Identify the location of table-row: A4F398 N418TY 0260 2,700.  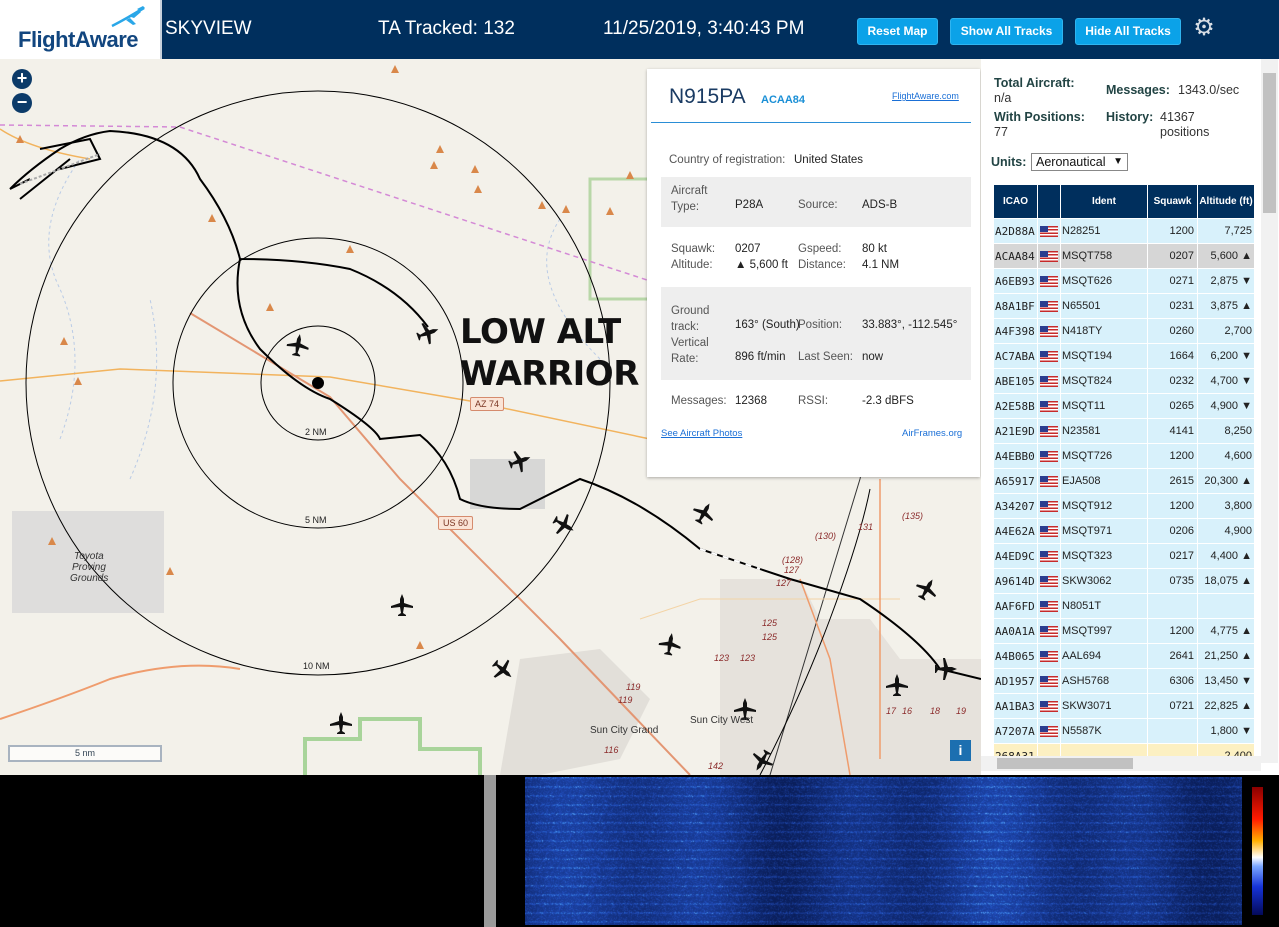
(1124, 331).